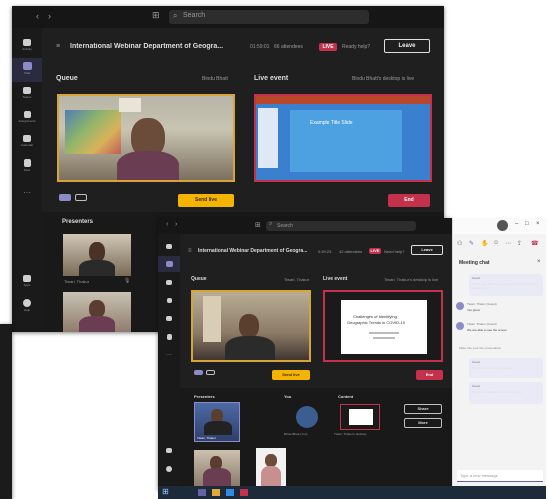 This screenshot has height=499, width=548. I want to click on back-live-event-video: Example Title Slide, so click(343, 138).